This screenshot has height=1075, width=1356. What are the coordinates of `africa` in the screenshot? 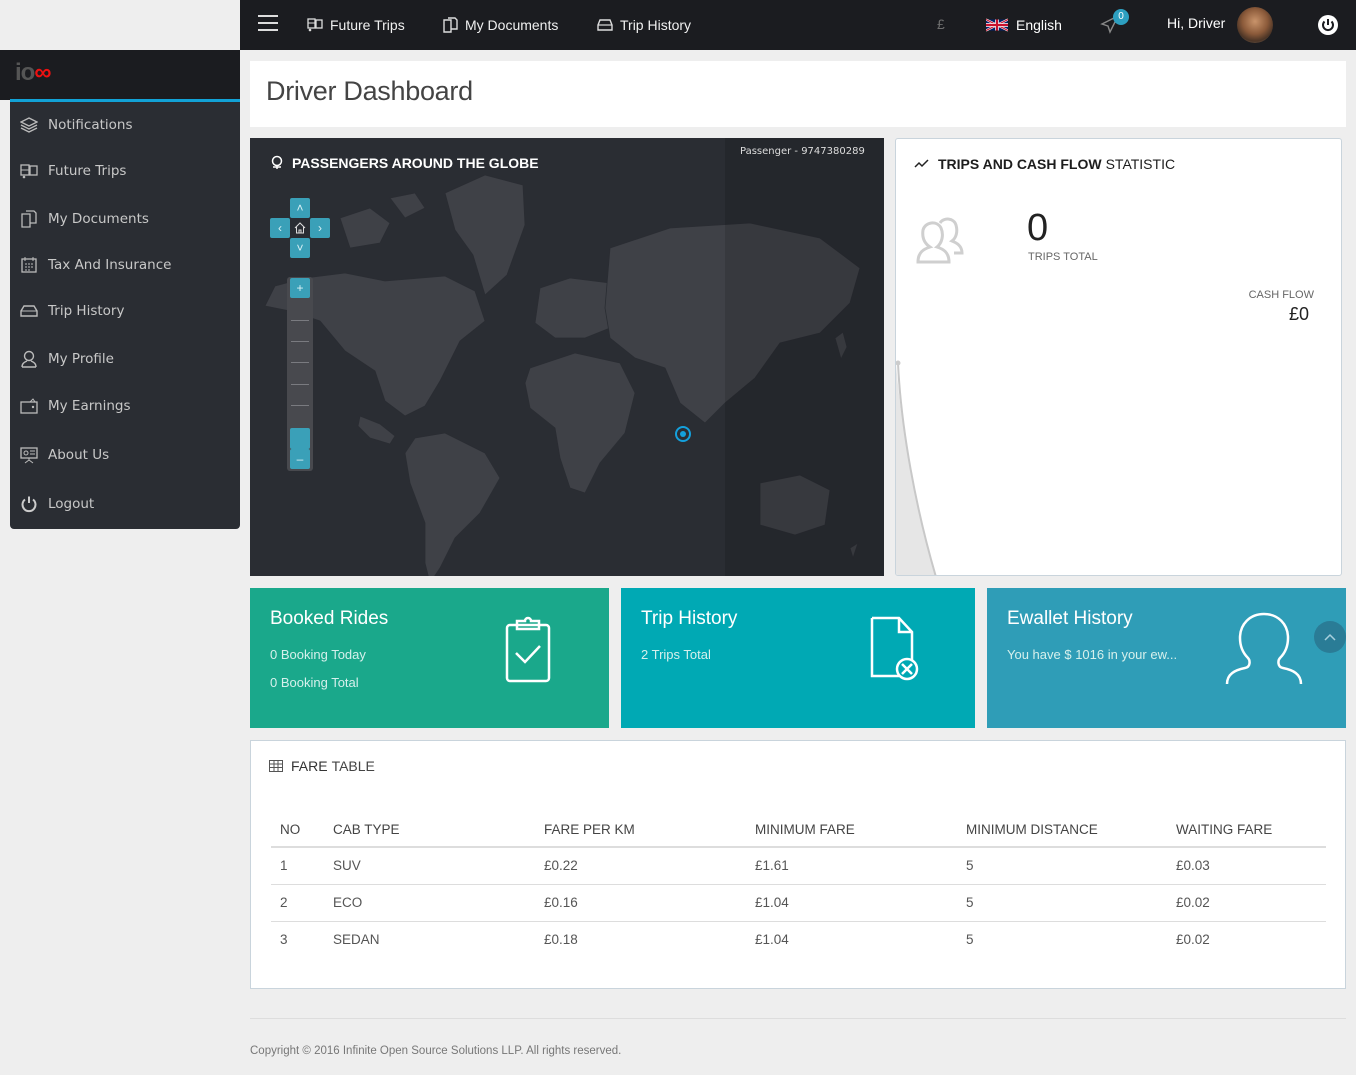 It's located at (580, 423).